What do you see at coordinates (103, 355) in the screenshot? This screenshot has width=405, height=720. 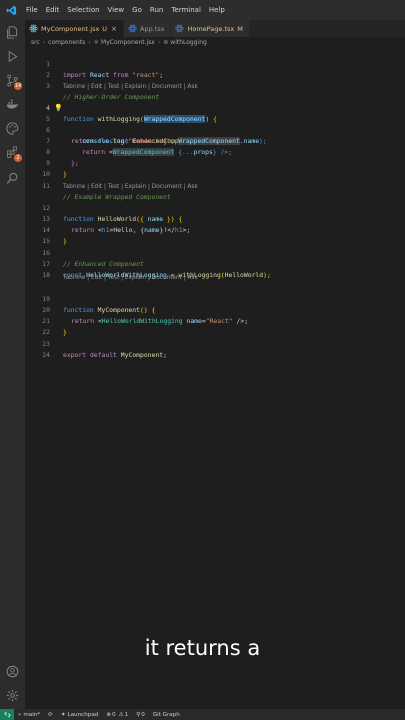 I see `code-token: default` at bounding box center [103, 355].